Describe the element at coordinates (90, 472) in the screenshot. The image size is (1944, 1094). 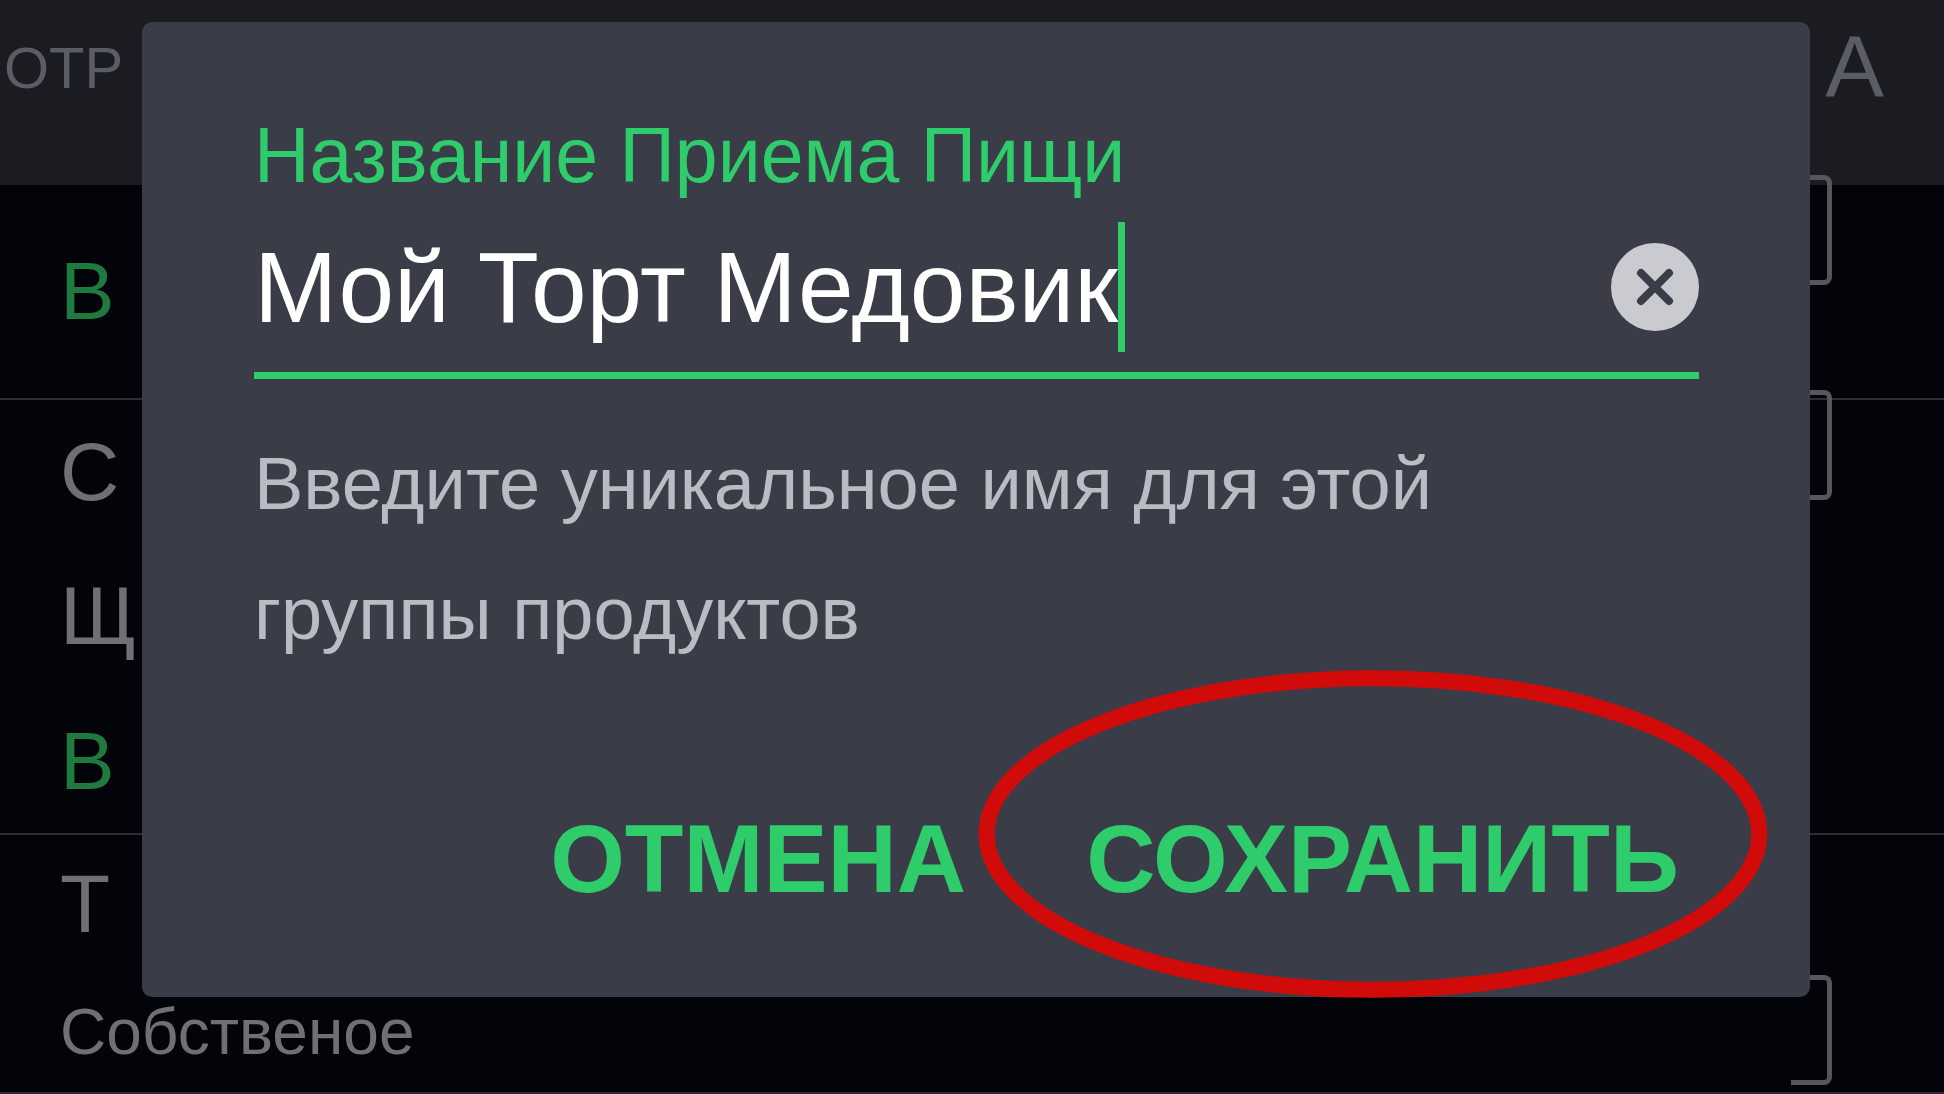
I see `list-item-text: С` at that location.